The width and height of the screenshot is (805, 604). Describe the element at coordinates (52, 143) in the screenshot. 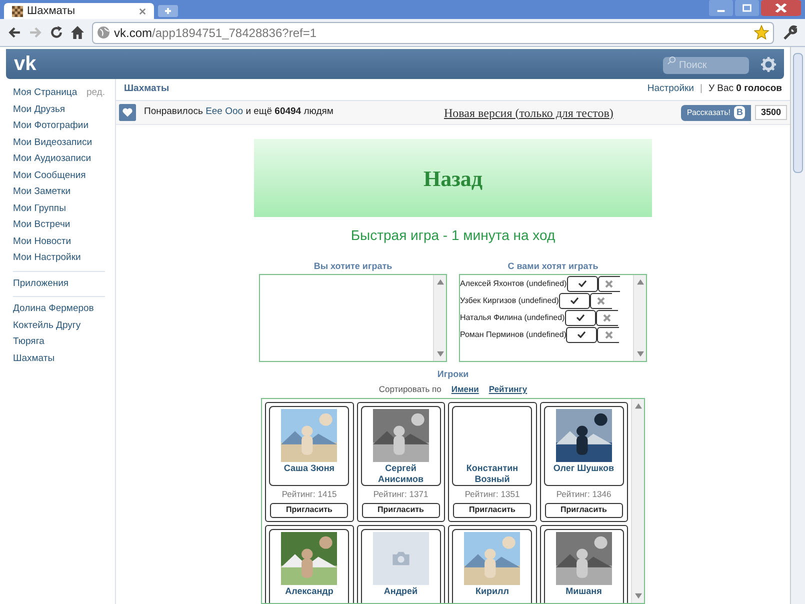

I see `sidebar-link: Мои Видеозаписи` at that location.